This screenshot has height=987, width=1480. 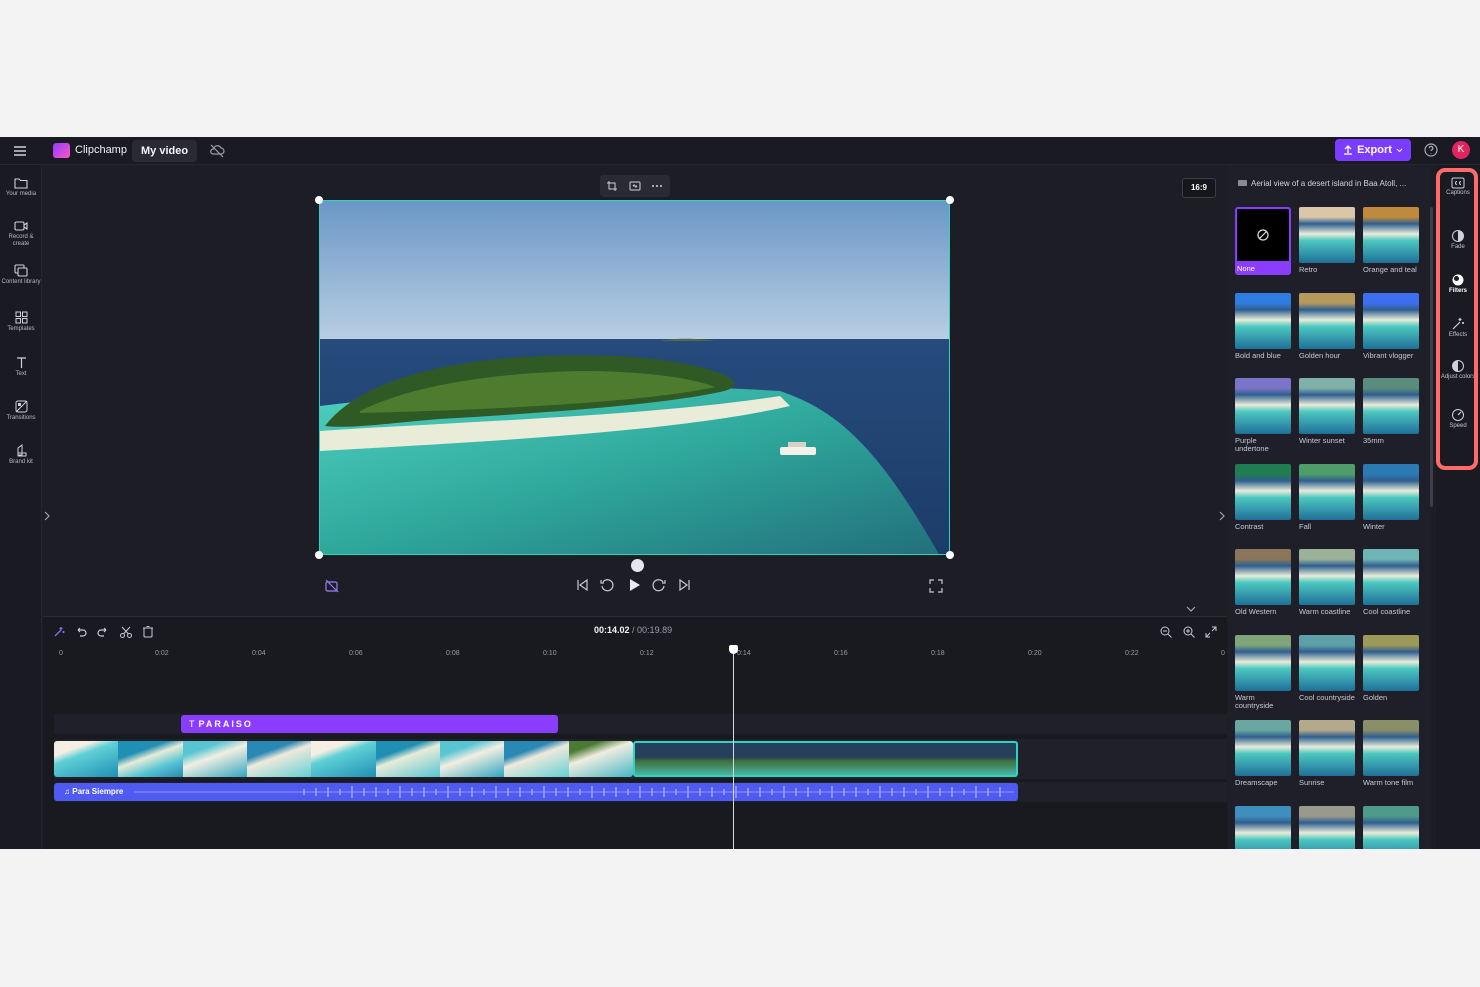 What do you see at coordinates (733, 649) in the screenshot?
I see `playhead-handle` at bounding box center [733, 649].